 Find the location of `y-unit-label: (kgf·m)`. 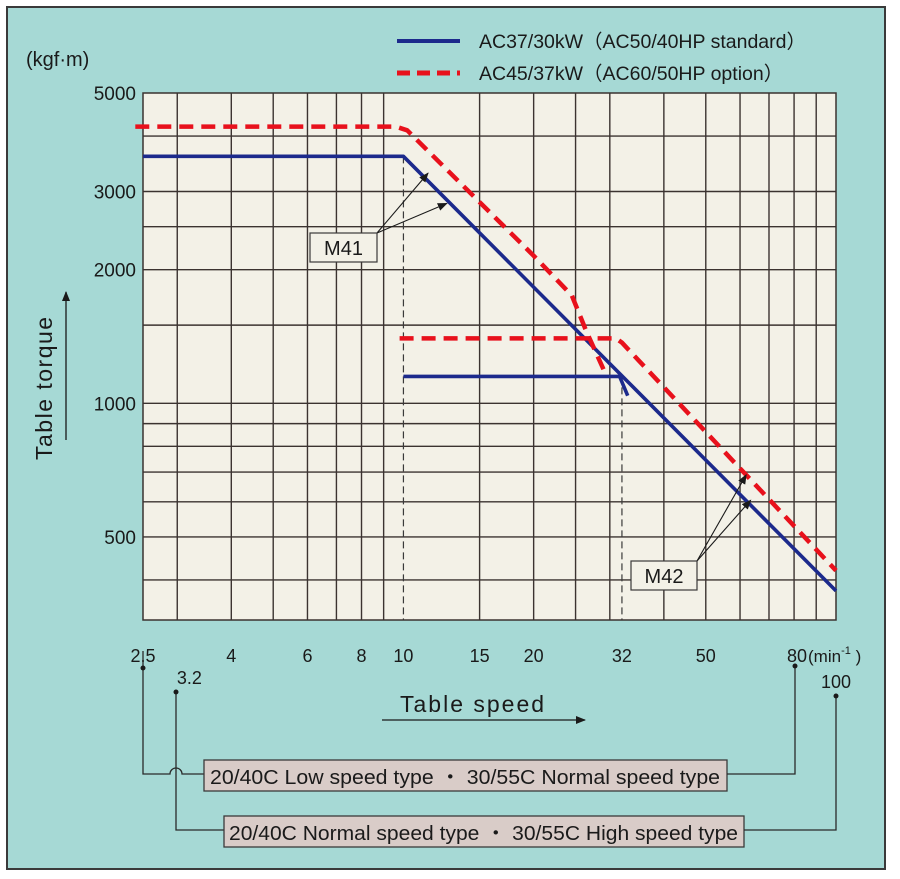

y-unit-label: (kgf·m) is located at coordinates (57, 60).